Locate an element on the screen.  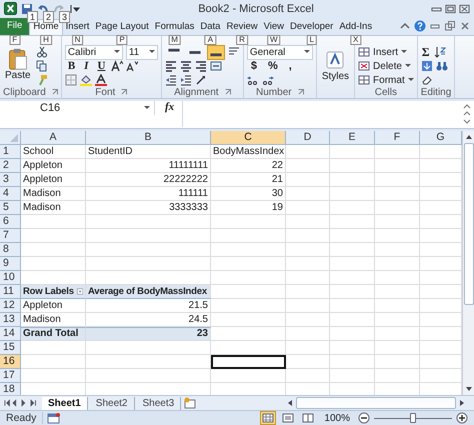
help-icon is located at coordinates (420, 26).